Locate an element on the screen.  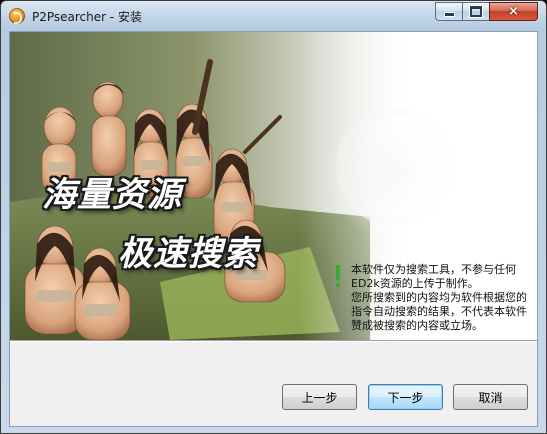
minimize-icon is located at coordinates (449, 14).